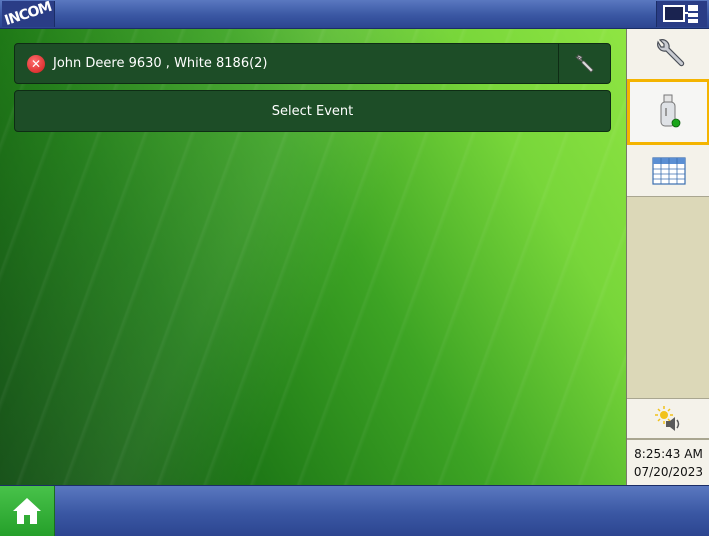 The width and height of the screenshot is (709, 536). I want to click on data-button, so click(668, 171).